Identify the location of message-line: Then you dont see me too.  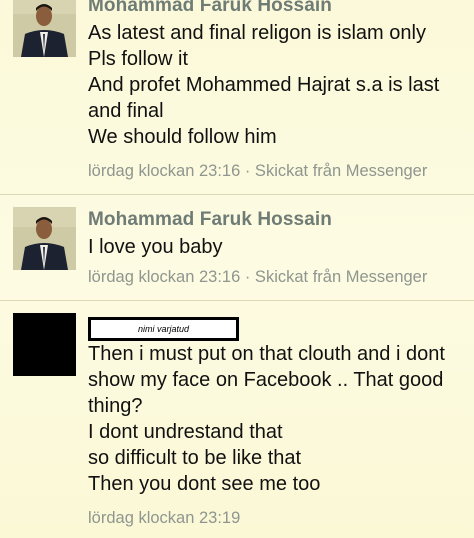
(204, 484).